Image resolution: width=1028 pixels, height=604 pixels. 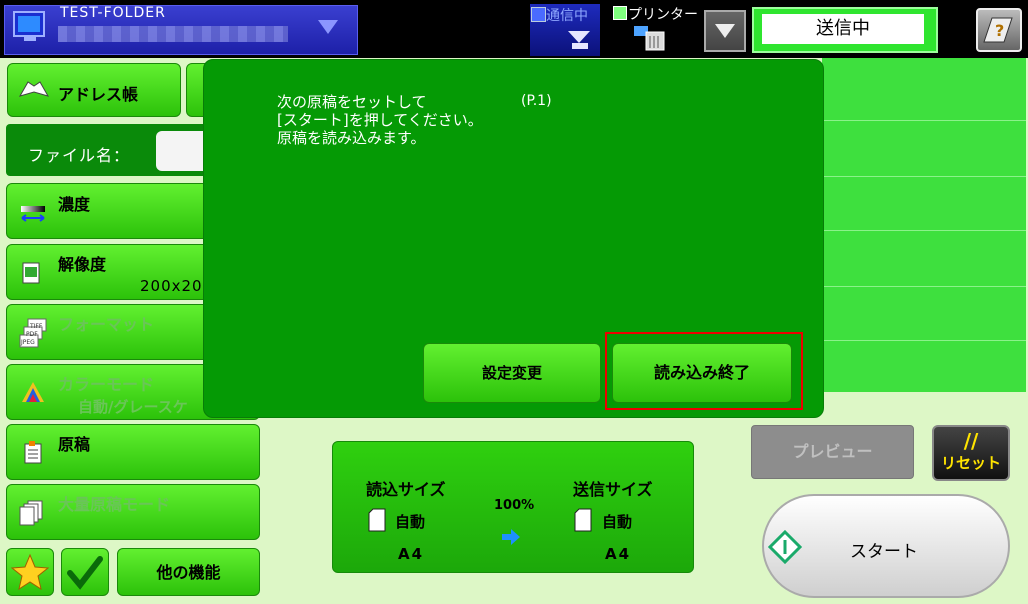 What do you see at coordinates (567, 16) in the screenshot?
I see `comm-status-label: 通信中` at bounding box center [567, 16].